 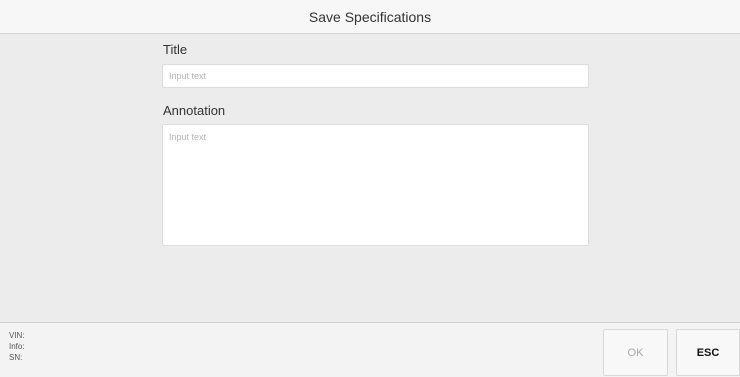 I want to click on title-bar: Save Specifications, so click(x=370, y=17).